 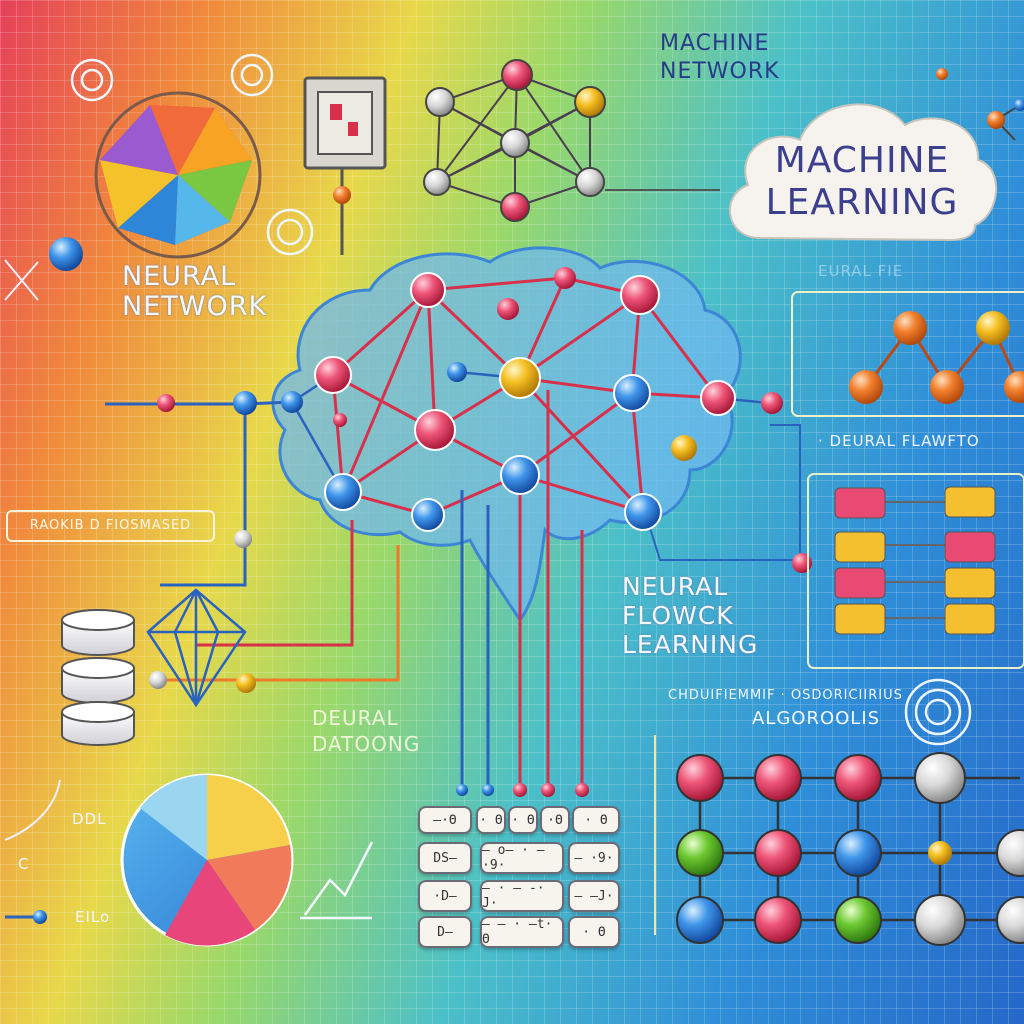 I want to click on pill-r0c2: · Θ, so click(x=523, y=820).